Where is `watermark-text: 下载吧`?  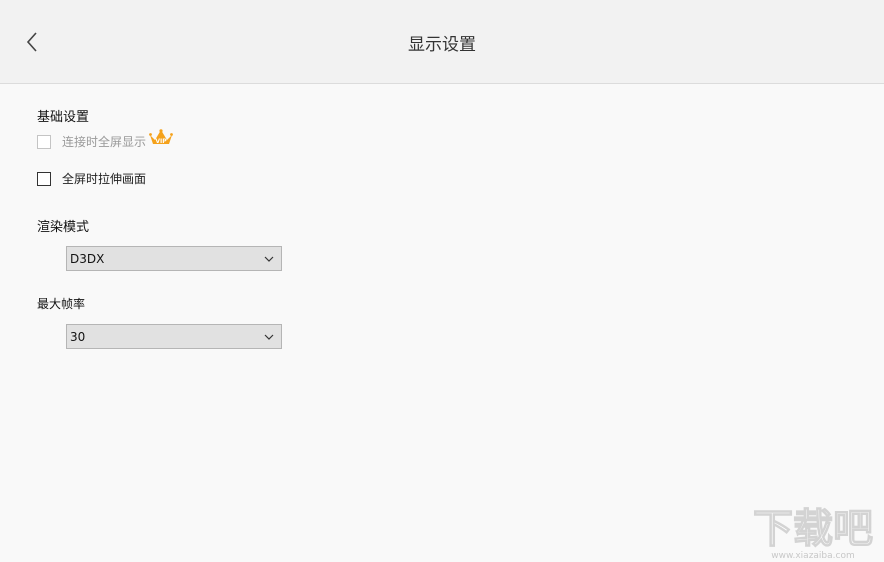 watermark-text: 下载吧 is located at coordinates (813, 529).